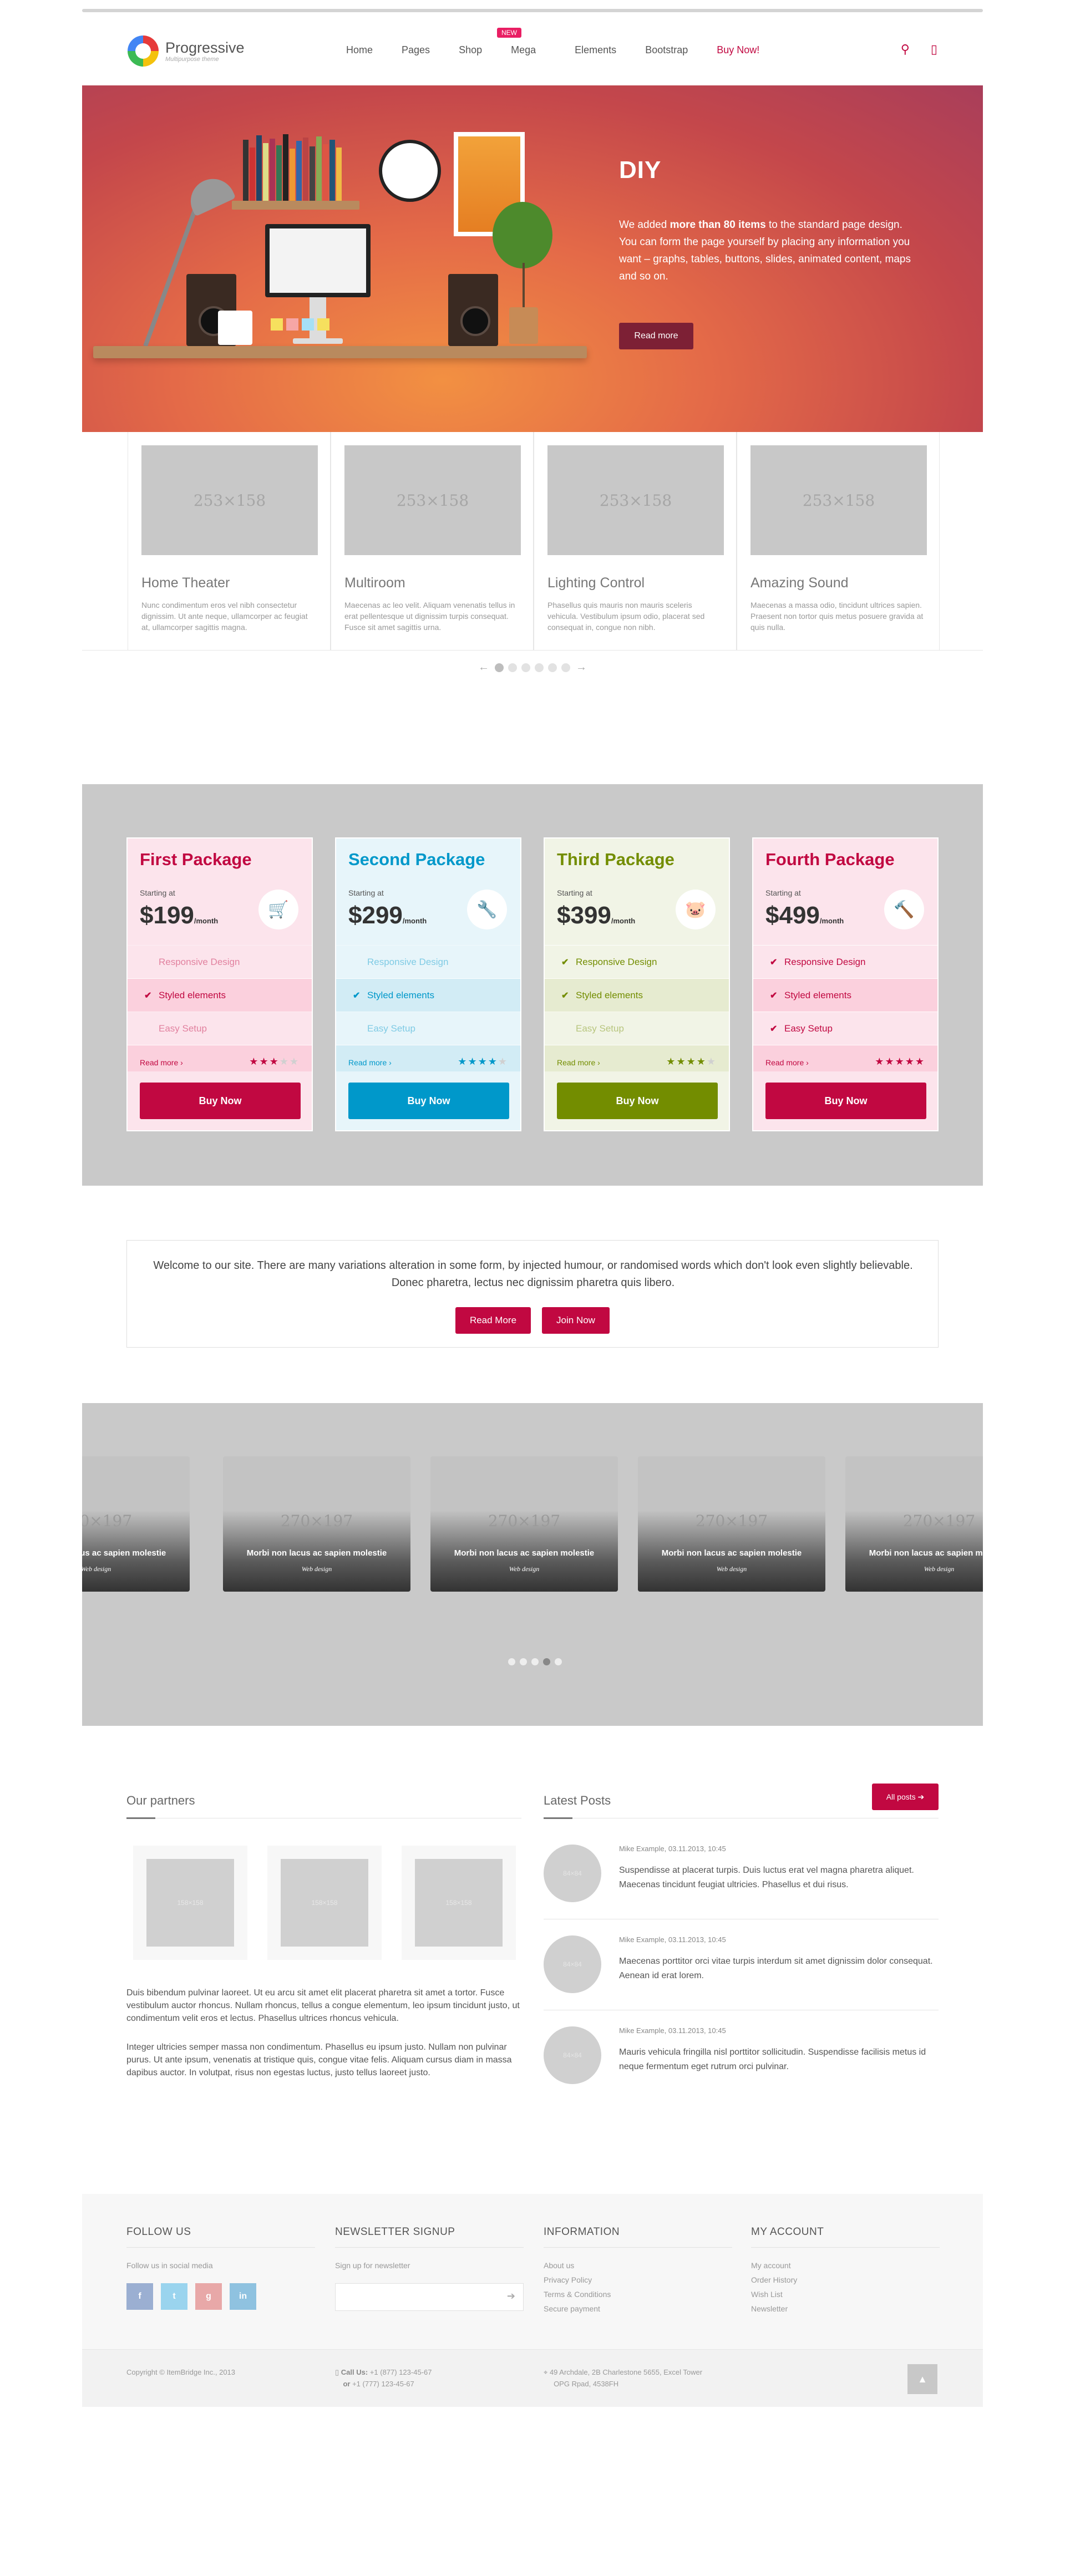 This screenshot has height=2576, width=1065. I want to click on twitter-icon: t, so click(174, 2296).